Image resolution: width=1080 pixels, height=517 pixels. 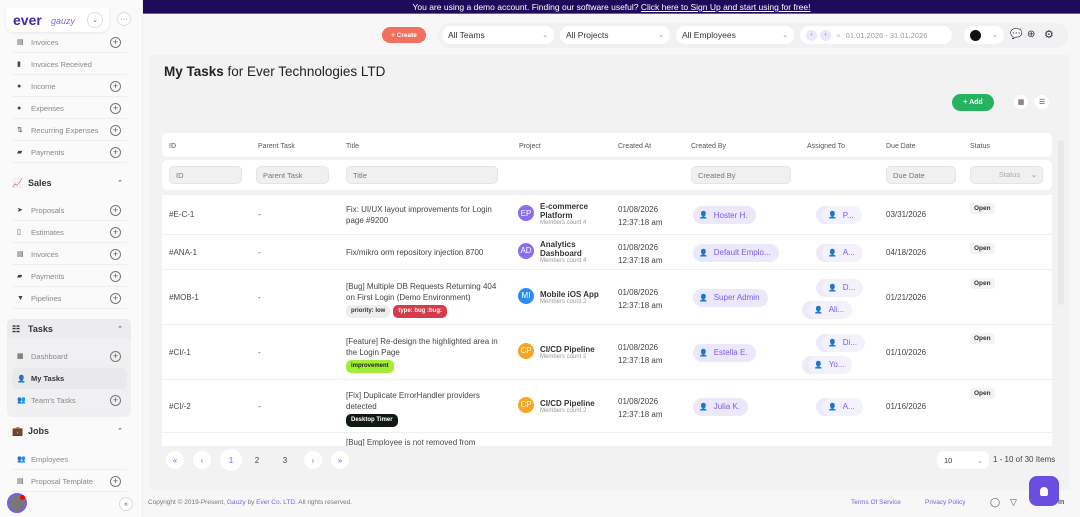 What do you see at coordinates (634, 146) in the screenshot?
I see `column-header: Created At` at bounding box center [634, 146].